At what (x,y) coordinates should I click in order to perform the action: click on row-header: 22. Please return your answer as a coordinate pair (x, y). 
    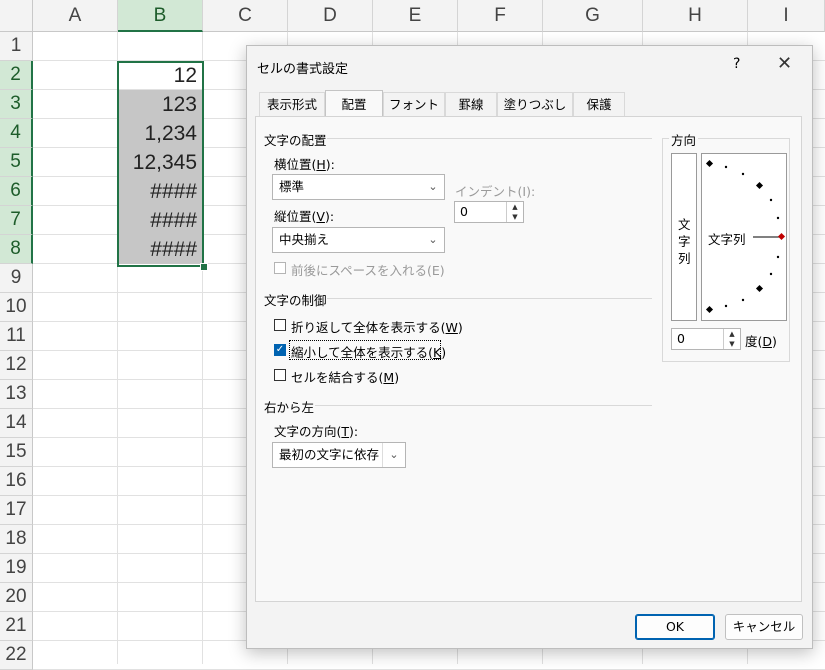
    Looking at the image, I should click on (16, 655).